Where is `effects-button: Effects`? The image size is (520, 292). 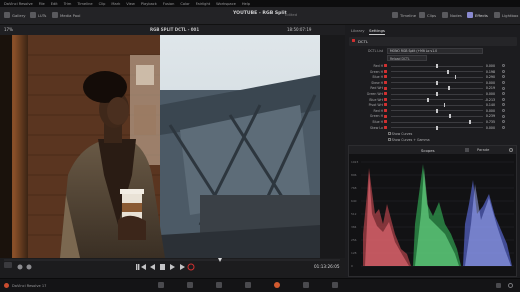
effects-button: Effects is located at coordinates (477, 15).